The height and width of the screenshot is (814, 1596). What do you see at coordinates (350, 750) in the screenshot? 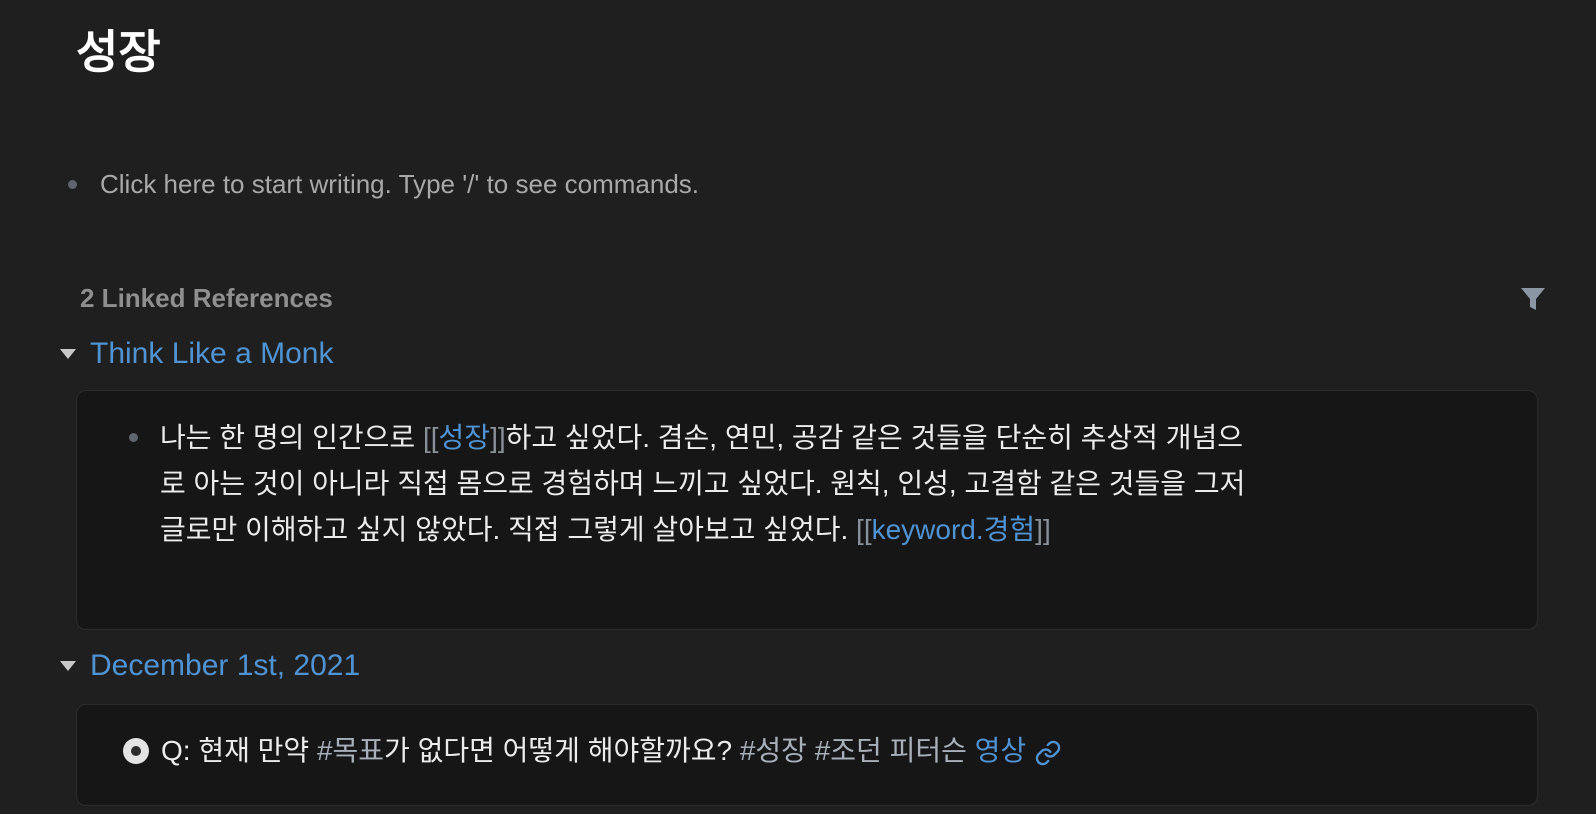
I see `tag-link: #목표` at bounding box center [350, 750].